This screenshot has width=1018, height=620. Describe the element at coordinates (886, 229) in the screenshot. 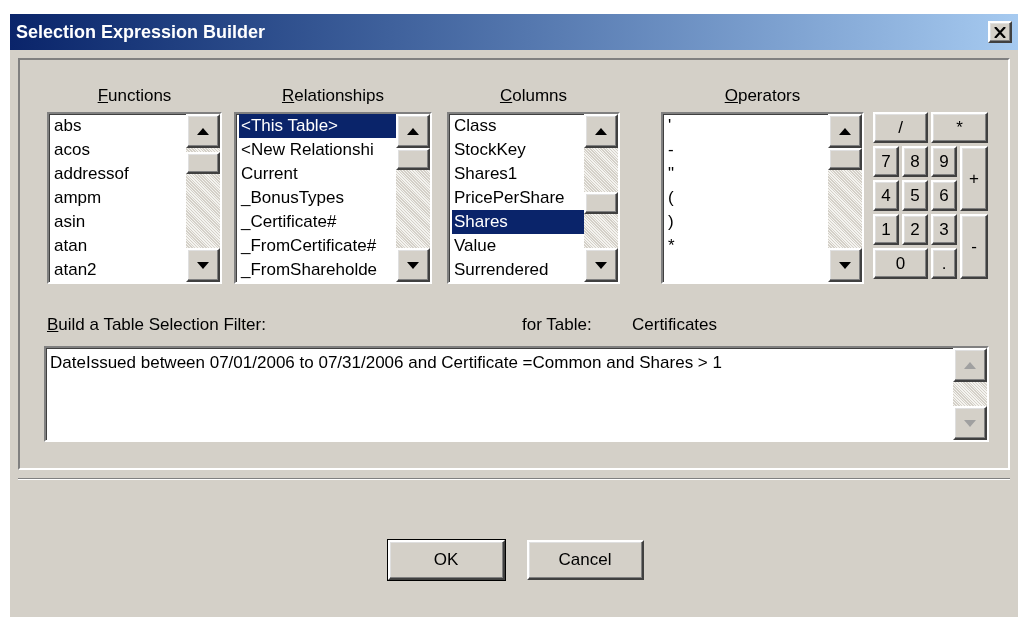

I see `keypad-key: 1` at that location.